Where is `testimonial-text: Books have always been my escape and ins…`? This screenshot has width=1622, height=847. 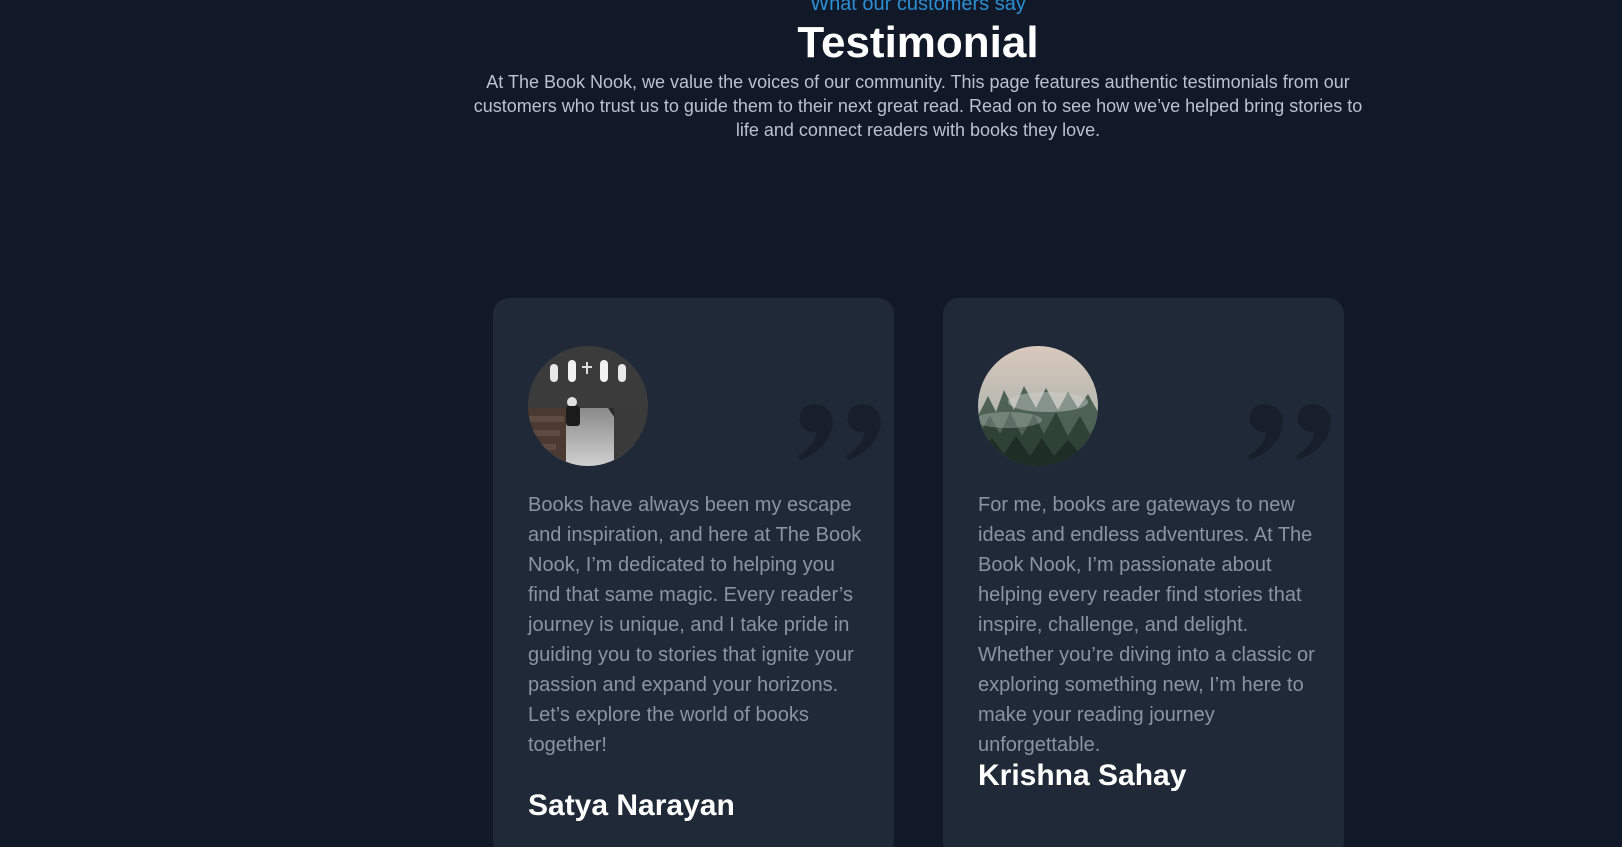 testimonial-text: Books have always been my escape and ins… is located at coordinates (695, 625).